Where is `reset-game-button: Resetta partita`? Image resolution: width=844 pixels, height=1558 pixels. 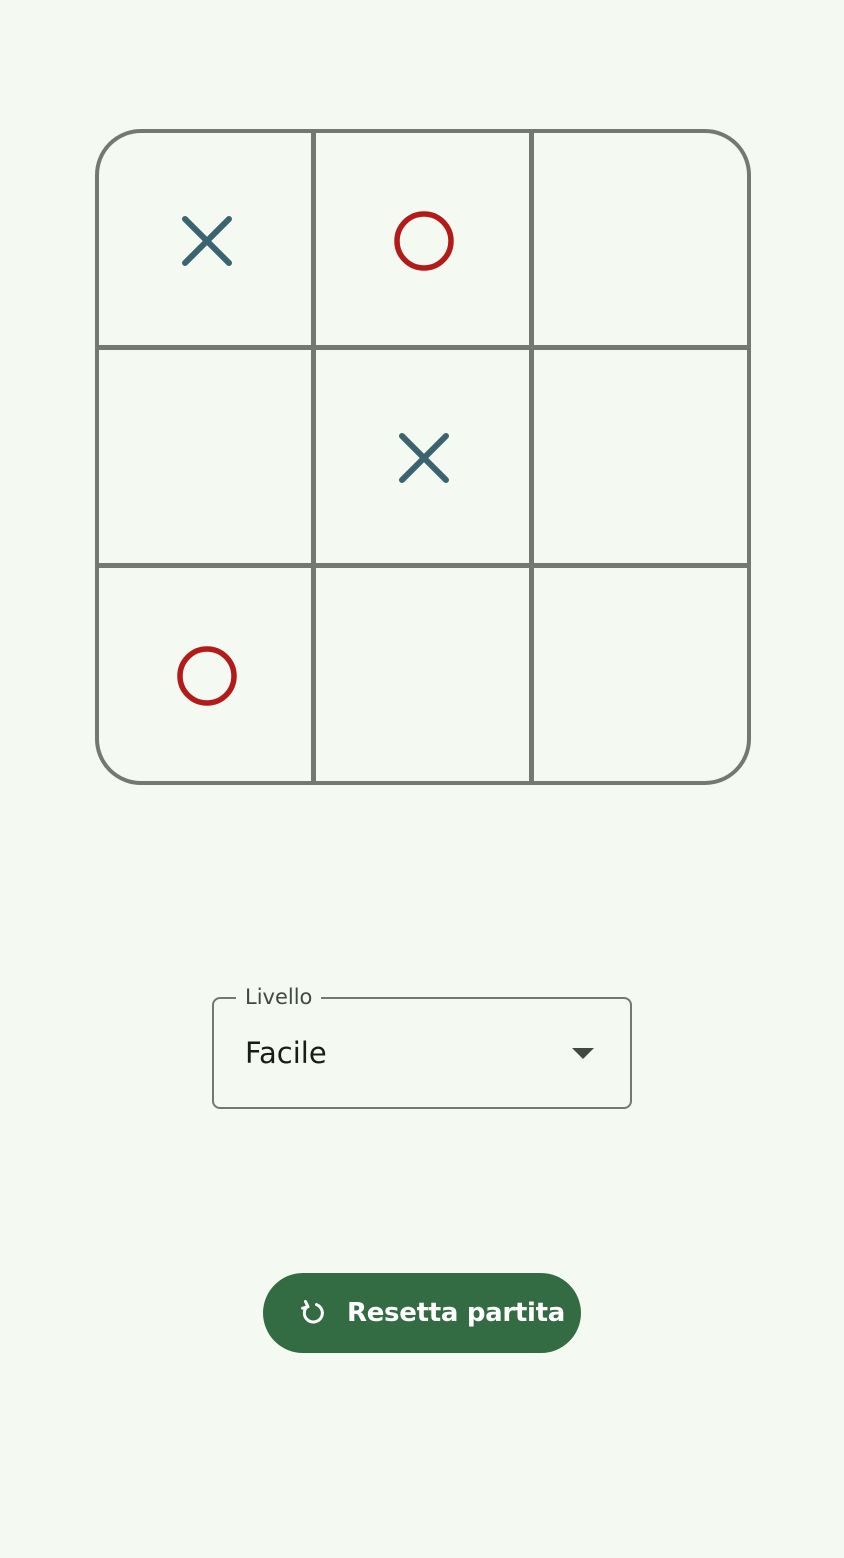 reset-game-button: Resetta partita is located at coordinates (422, 1313).